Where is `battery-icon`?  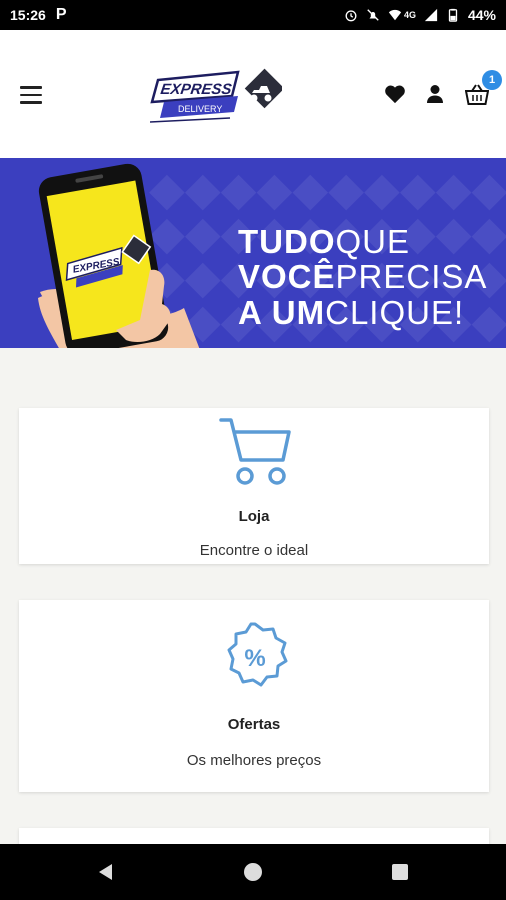 battery-icon is located at coordinates (453, 15).